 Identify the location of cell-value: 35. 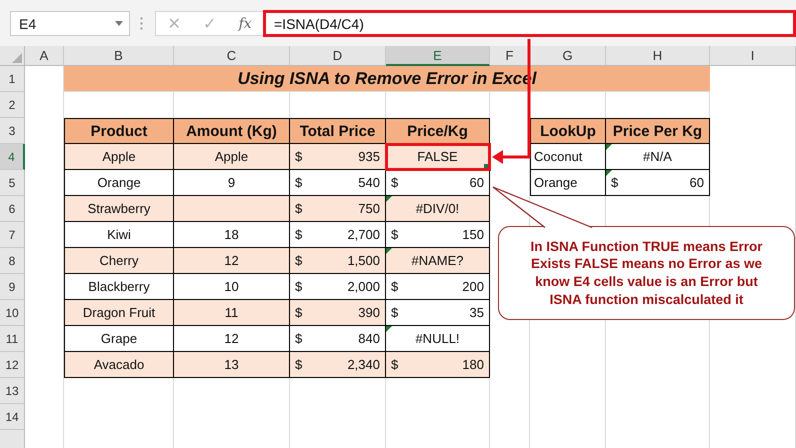
(477, 312).